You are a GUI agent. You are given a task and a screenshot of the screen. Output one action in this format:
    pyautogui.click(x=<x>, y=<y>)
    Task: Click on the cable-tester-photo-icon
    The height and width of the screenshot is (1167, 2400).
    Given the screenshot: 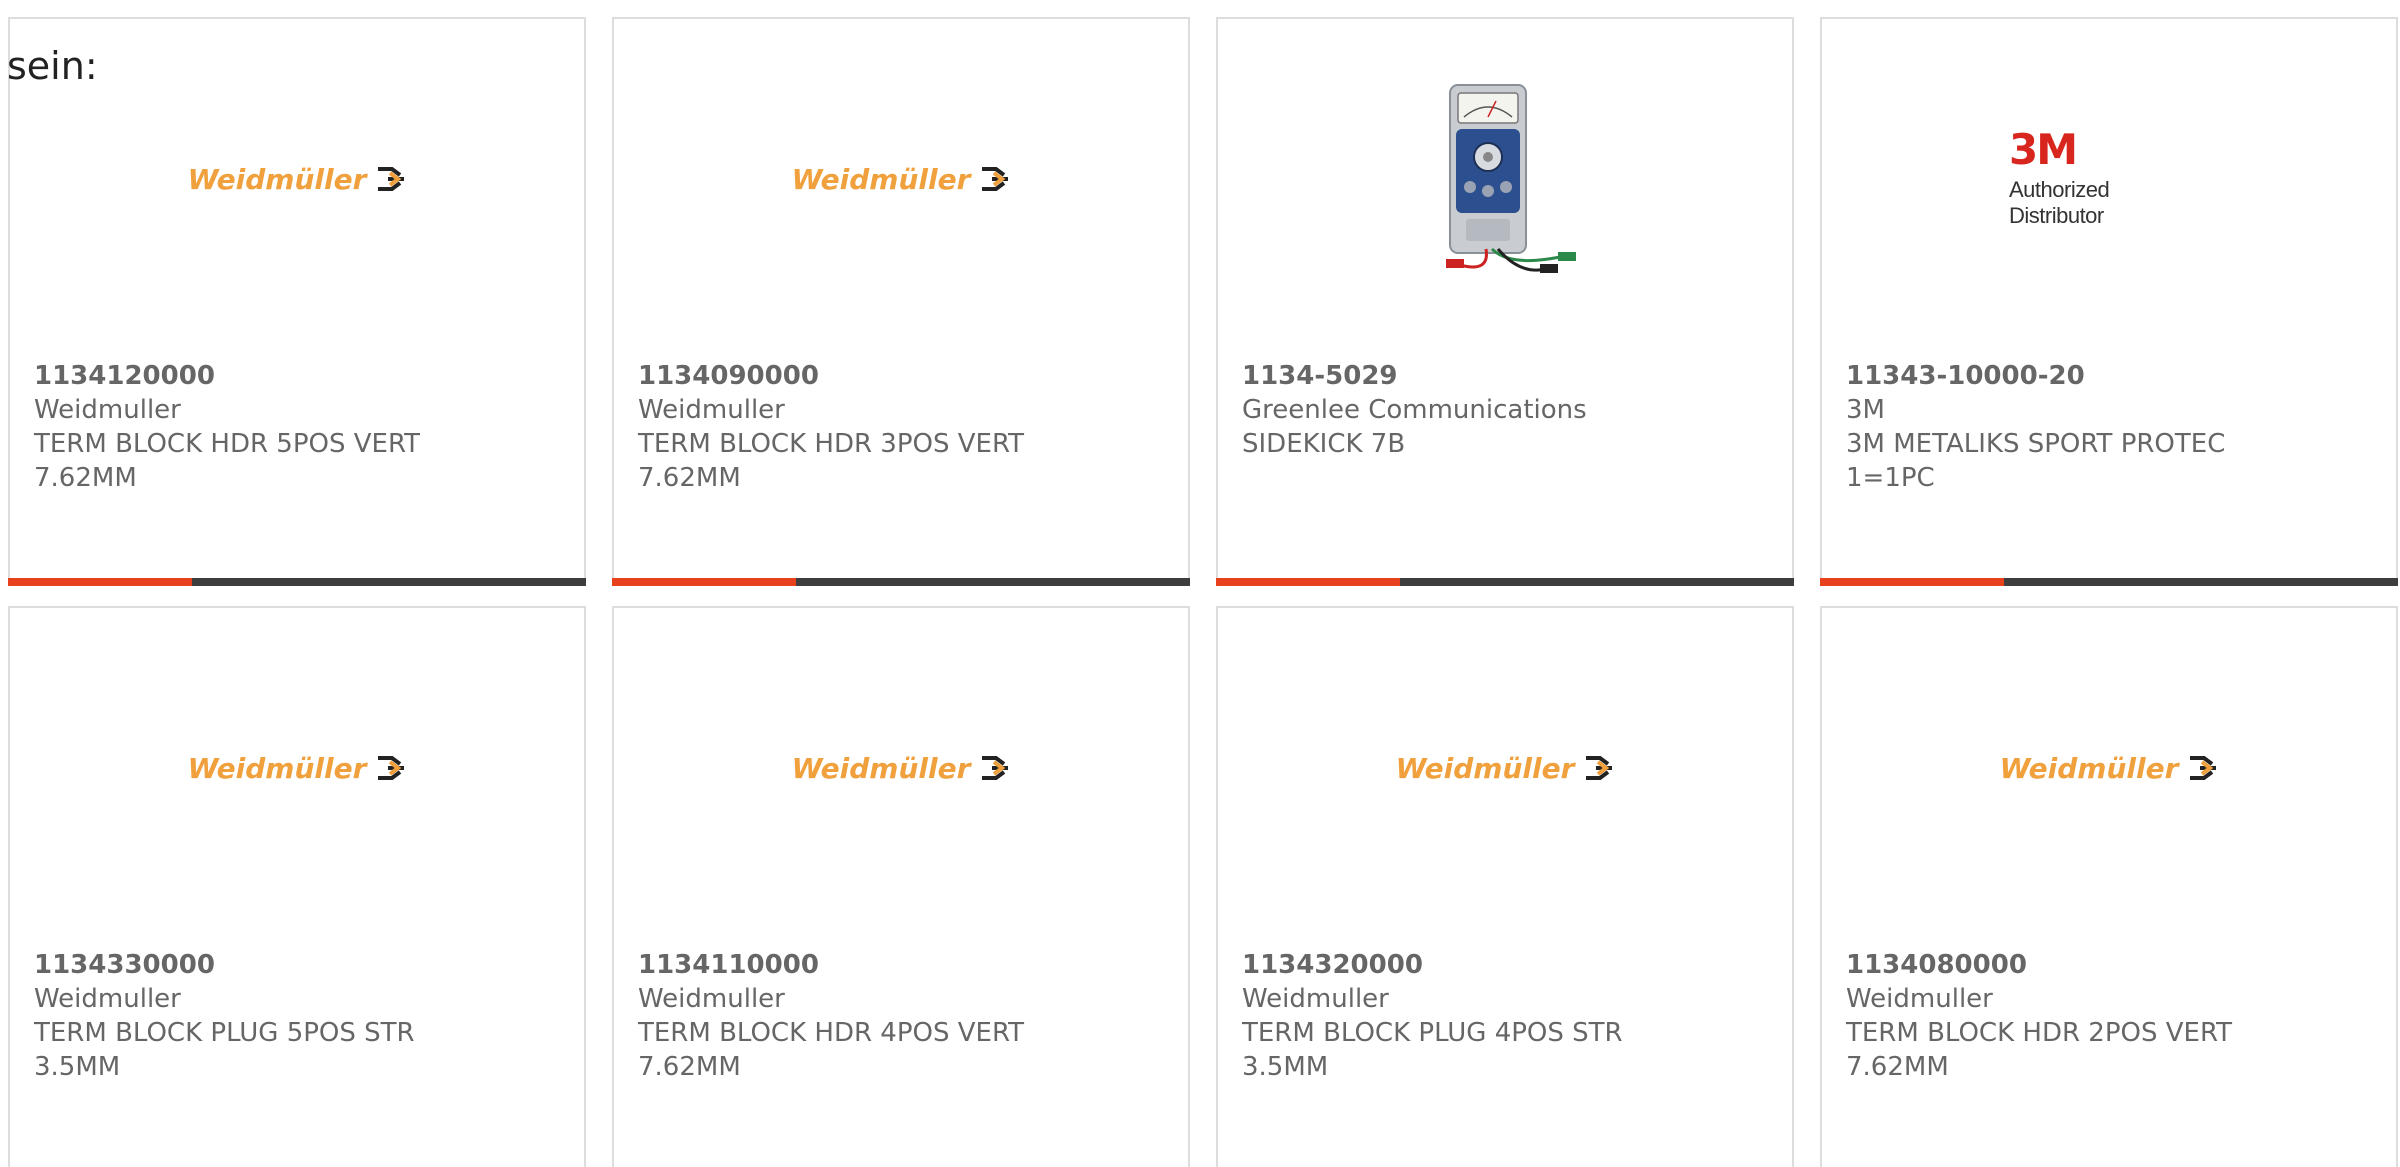 What is the action you would take?
    pyautogui.click(x=1511, y=178)
    